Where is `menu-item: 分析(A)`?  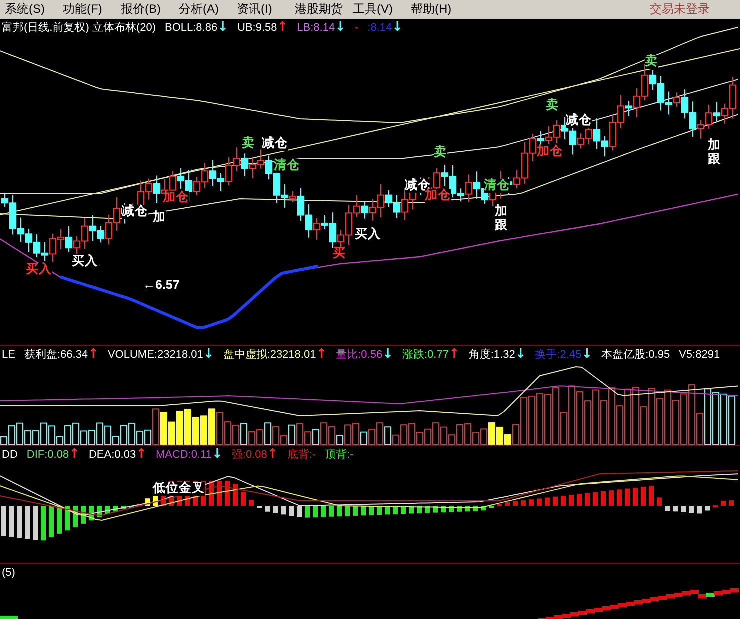
menu-item: 分析(A) is located at coordinates (207, 9).